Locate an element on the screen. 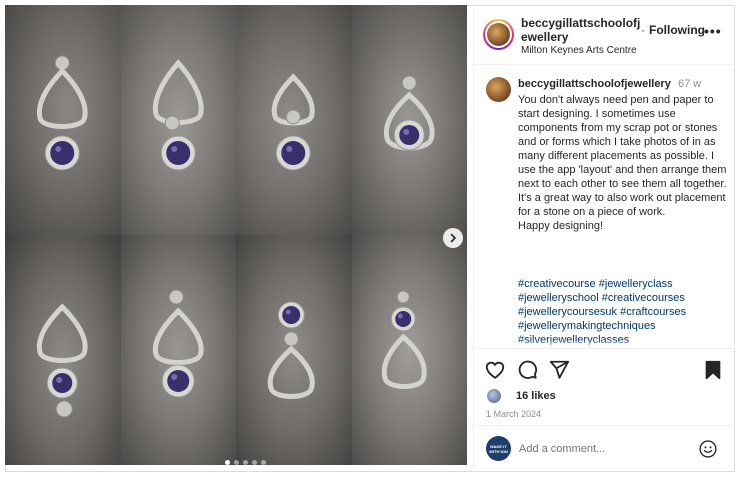 The width and height of the screenshot is (740, 477). following-button: Following is located at coordinates (677, 30).